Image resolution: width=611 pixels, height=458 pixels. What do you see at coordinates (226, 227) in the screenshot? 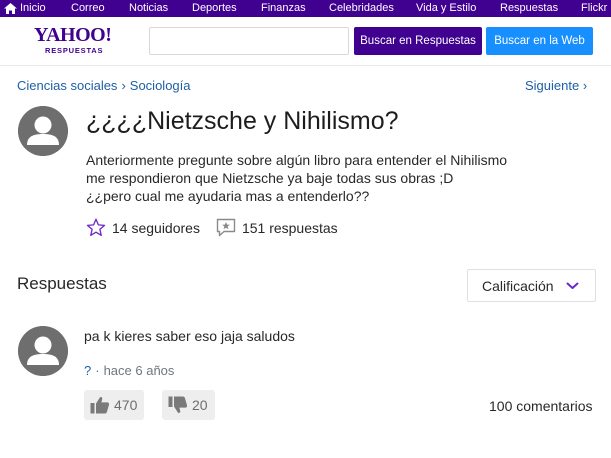
I see `comment-star-icon` at bounding box center [226, 227].